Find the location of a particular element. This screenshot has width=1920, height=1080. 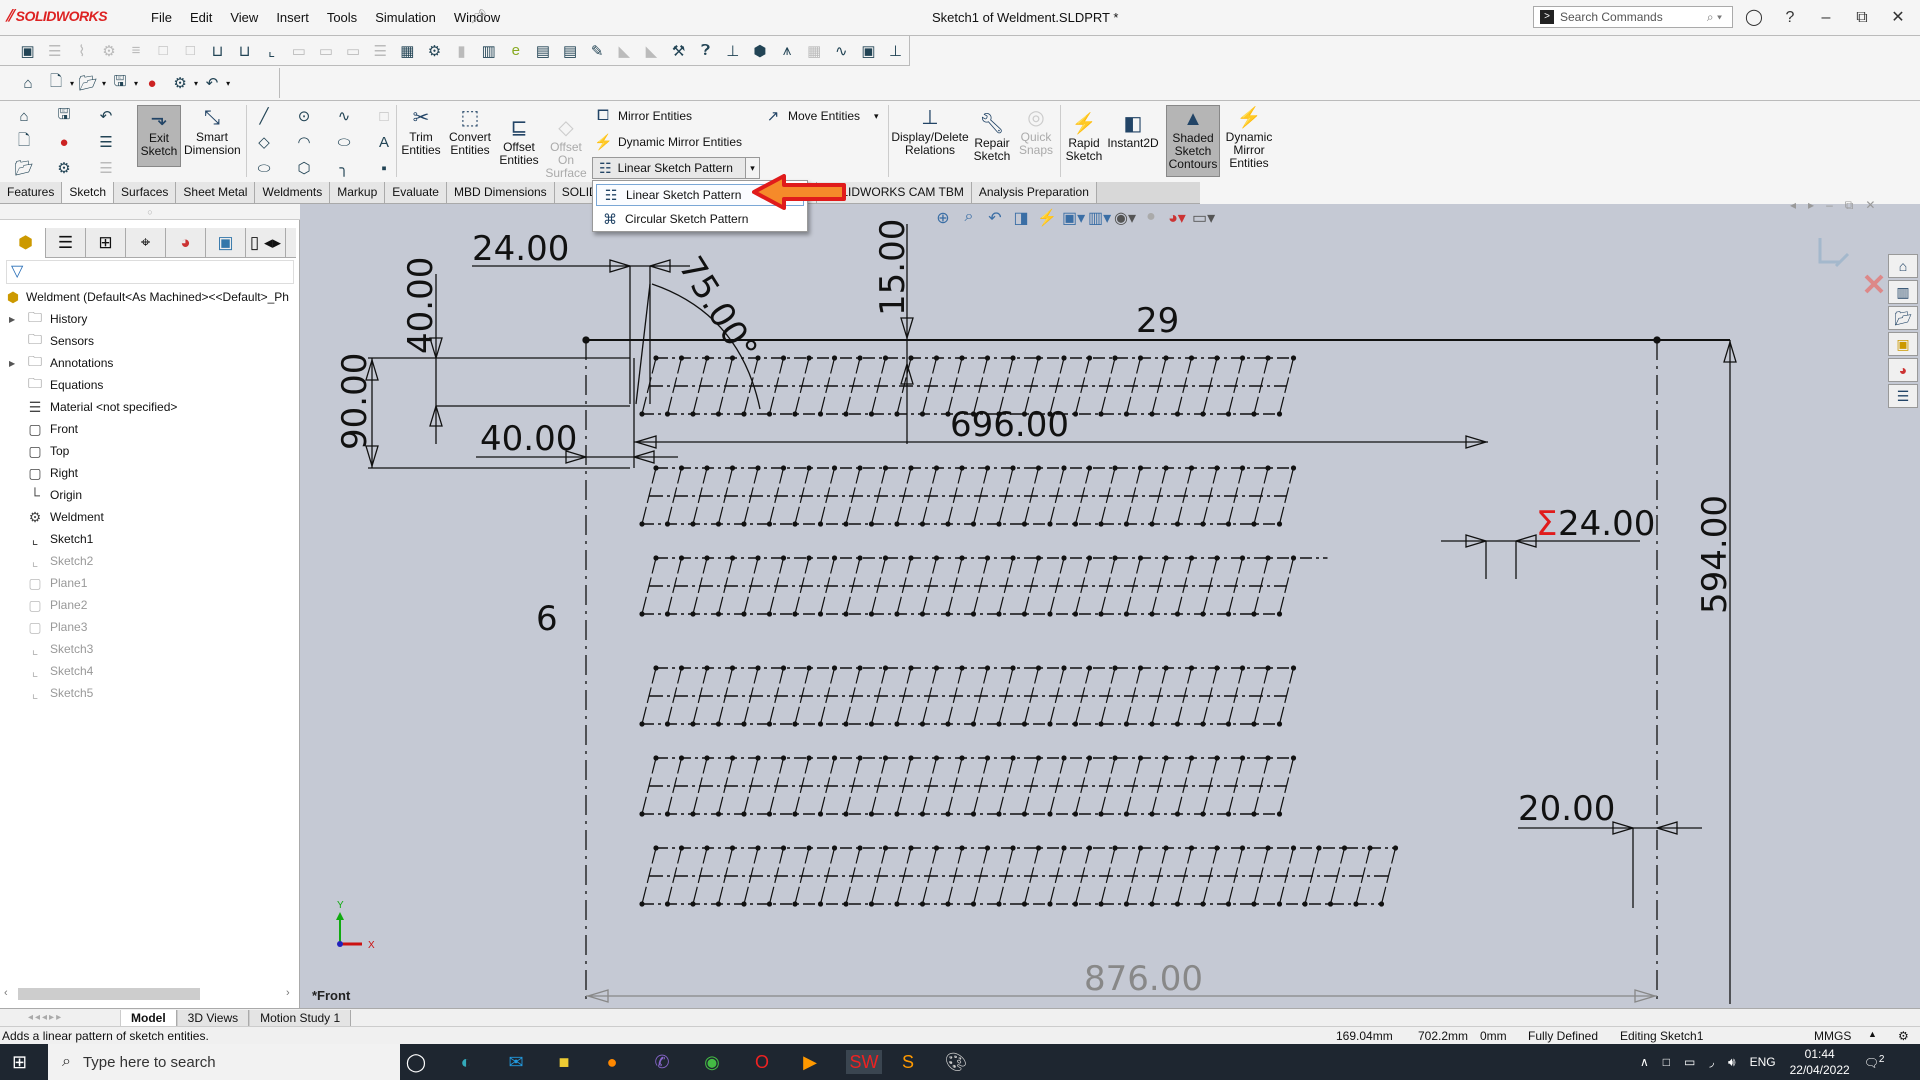

file-properties-icon: ☰ is located at coordinates (106, 142).